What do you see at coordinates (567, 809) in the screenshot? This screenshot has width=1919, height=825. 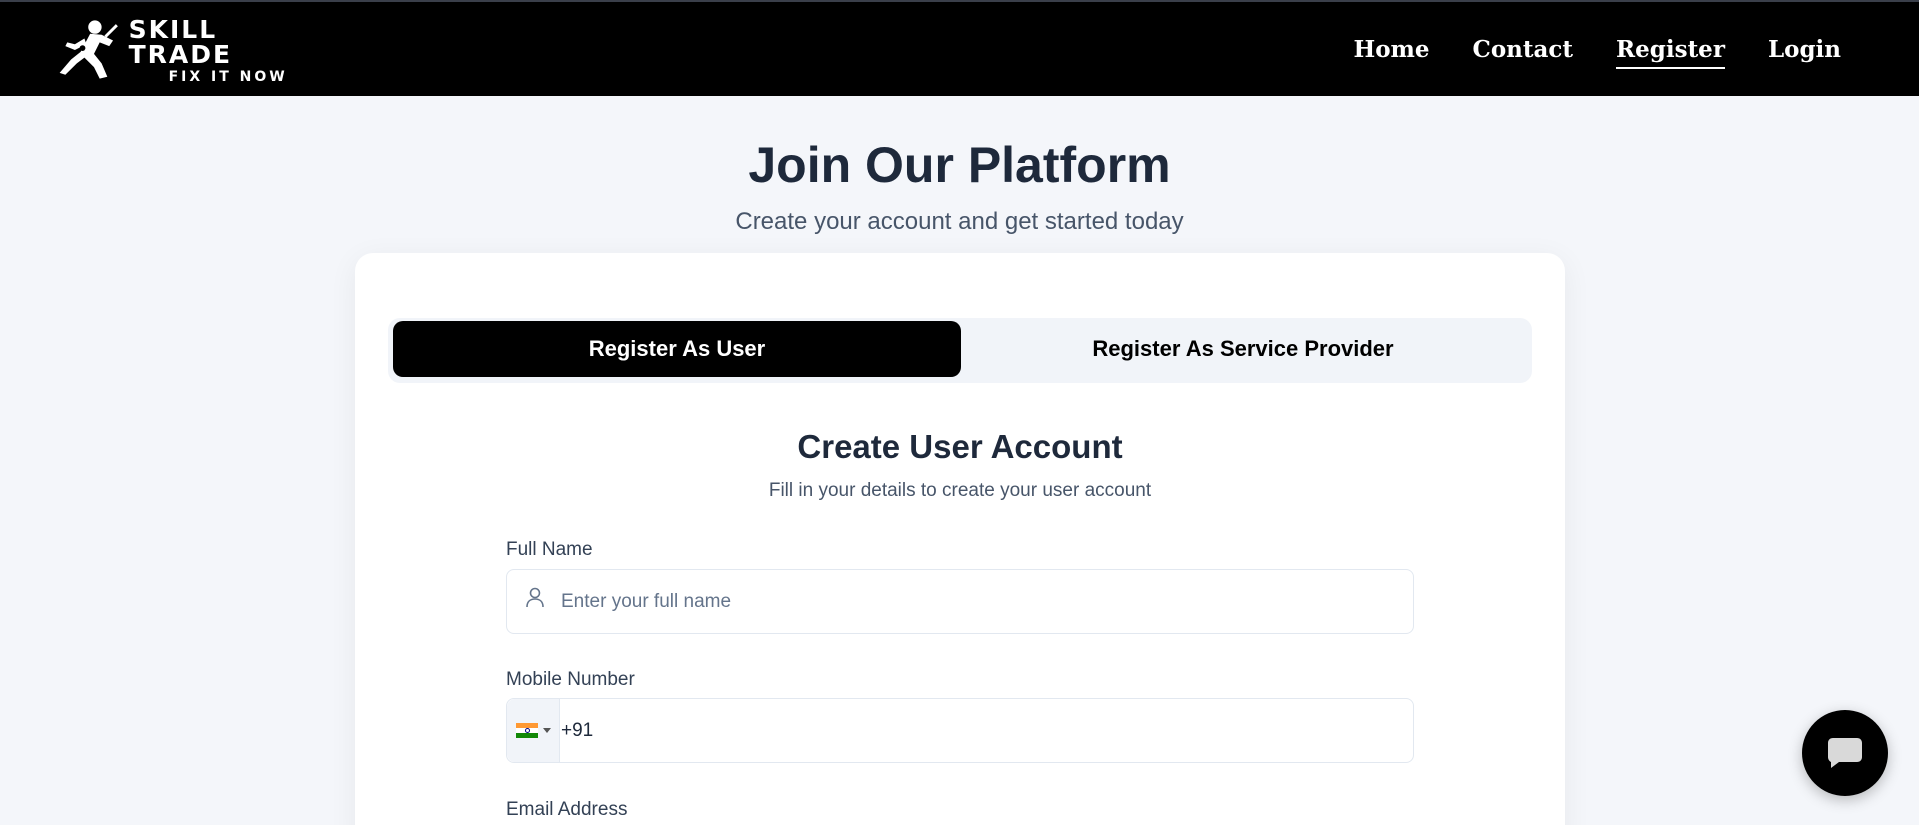 I see `email-address-label: Email Address` at bounding box center [567, 809].